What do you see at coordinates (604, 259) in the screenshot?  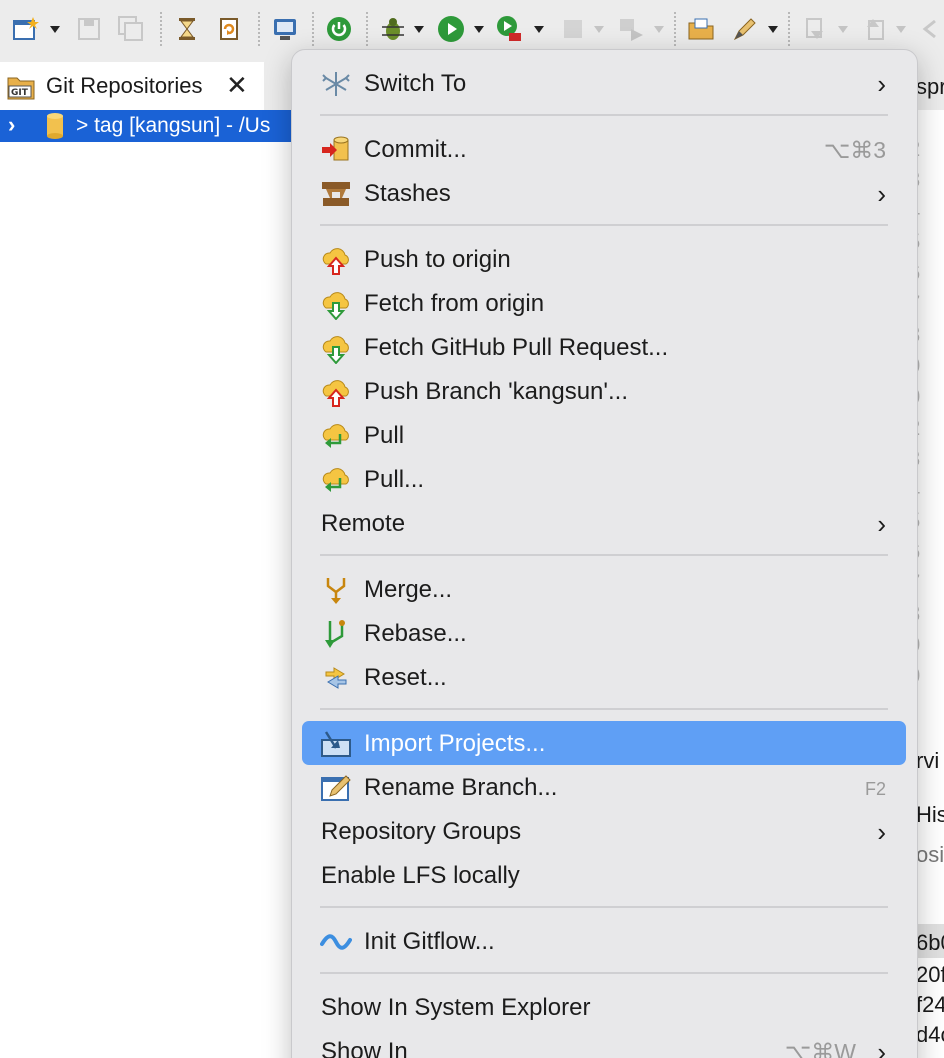 I see `menu-item-push-to-origin: Push to origin` at bounding box center [604, 259].